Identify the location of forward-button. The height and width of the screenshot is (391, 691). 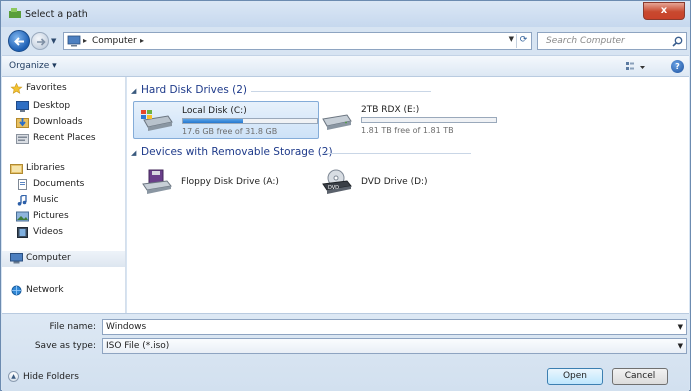
(40, 41).